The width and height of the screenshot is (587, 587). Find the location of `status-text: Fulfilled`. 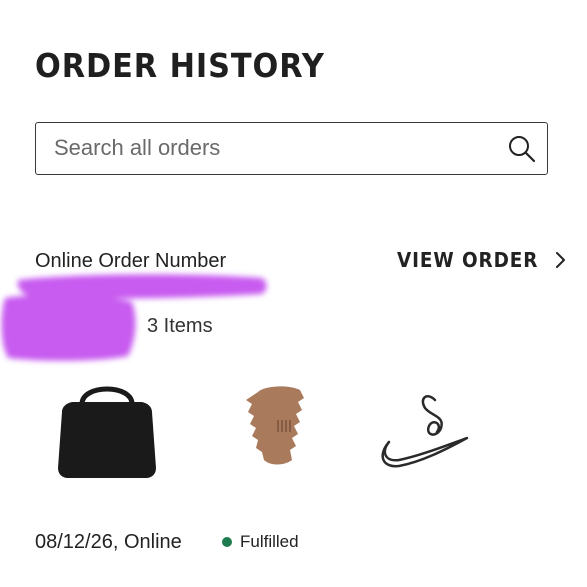

status-text: Fulfilled is located at coordinates (269, 541).